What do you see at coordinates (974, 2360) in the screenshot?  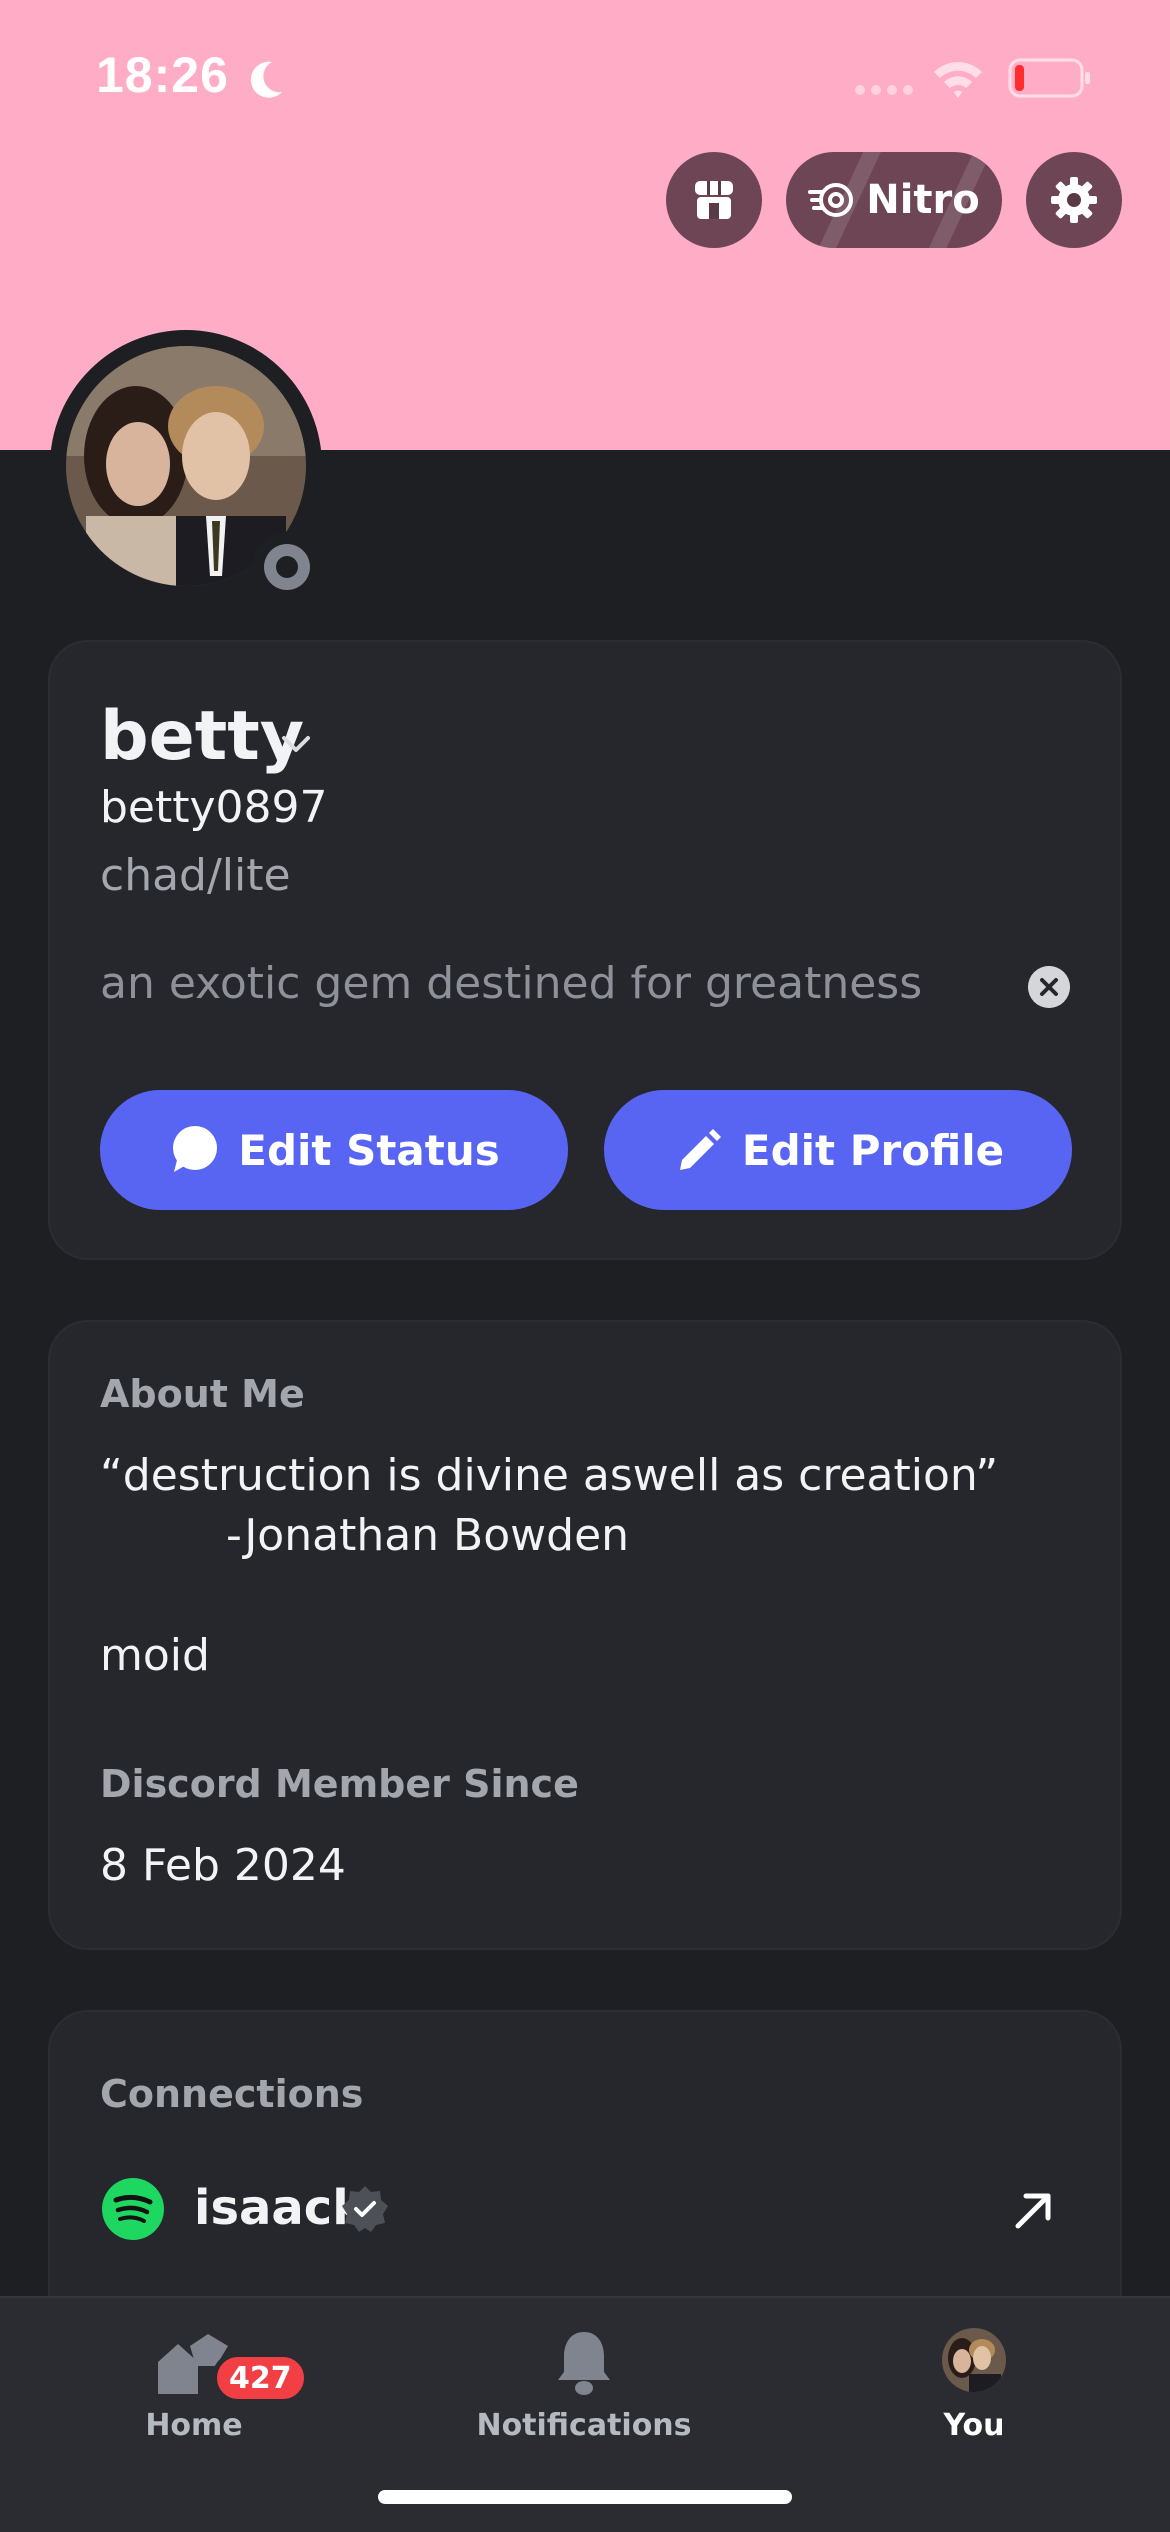 I see `nav-avatar` at bounding box center [974, 2360].